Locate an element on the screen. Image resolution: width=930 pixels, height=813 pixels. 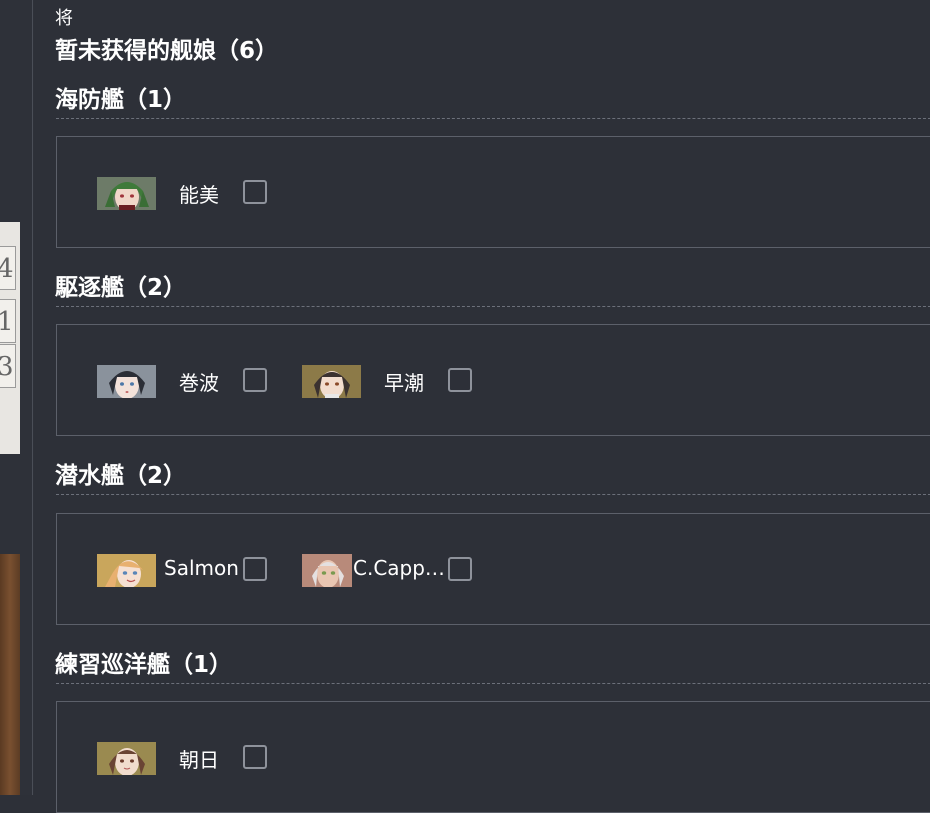
portrait-auburn-hair-icon is located at coordinates (126, 758).